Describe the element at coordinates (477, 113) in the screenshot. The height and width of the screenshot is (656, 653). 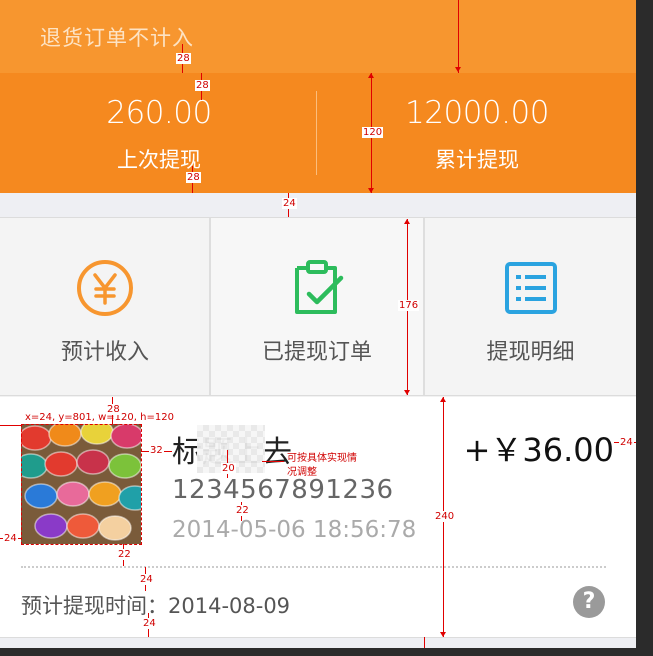
I see `stat-value: 12000.00` at that location.